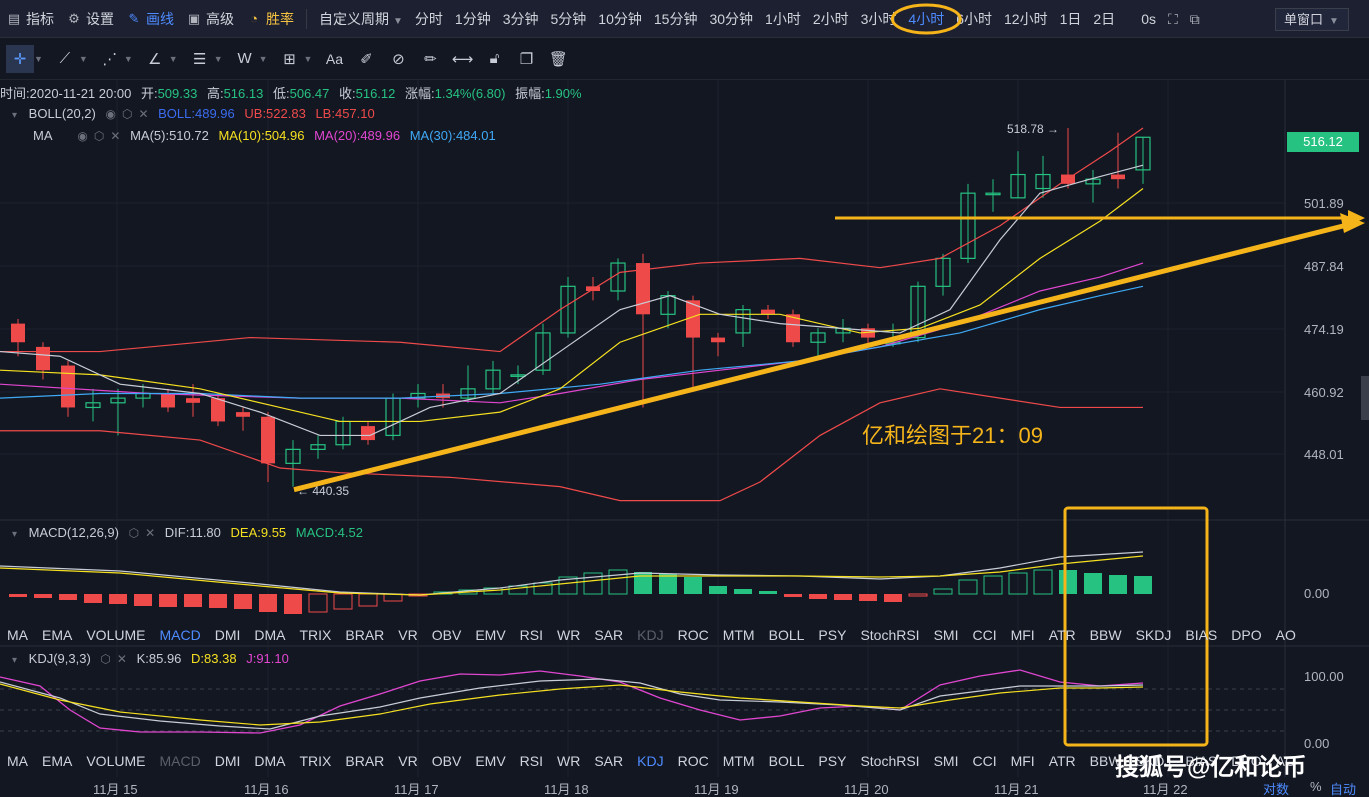  What do you see at coordinates (20, 58) in the screenshot?
I see `crosshair-tool-icon: ✛` at bounding box center [20, 58].